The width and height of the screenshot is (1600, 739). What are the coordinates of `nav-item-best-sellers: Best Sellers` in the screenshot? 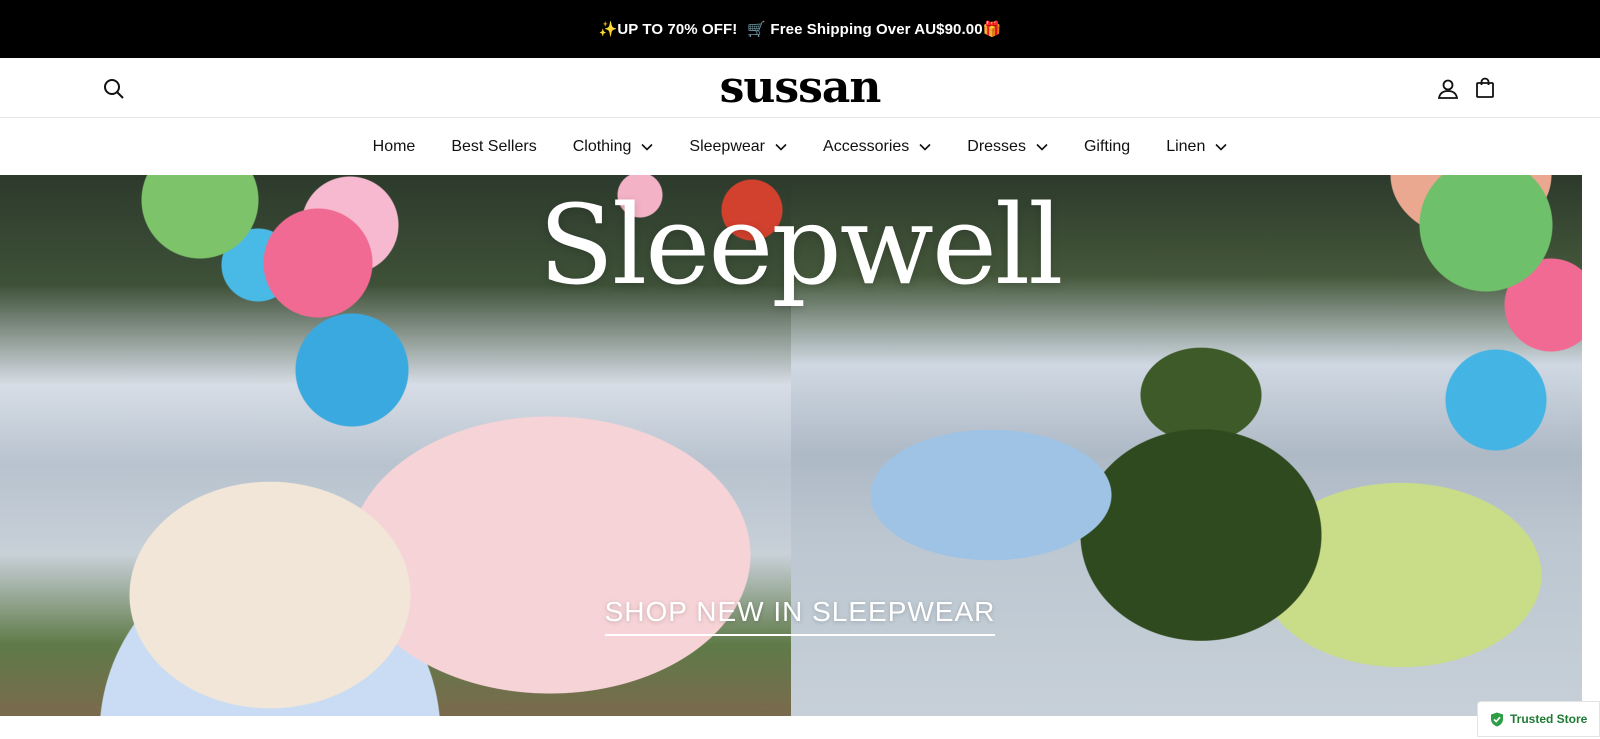 It's located at (493, 147).